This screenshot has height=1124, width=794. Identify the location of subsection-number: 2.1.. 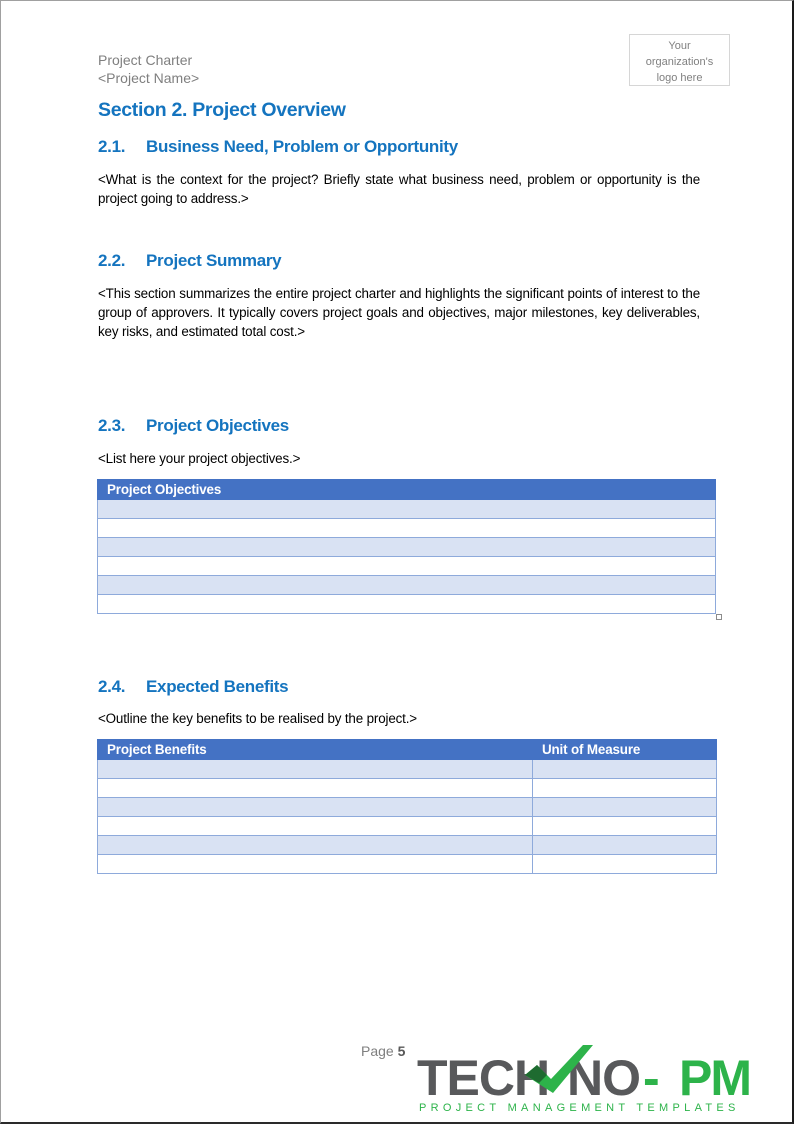
(112, 146).